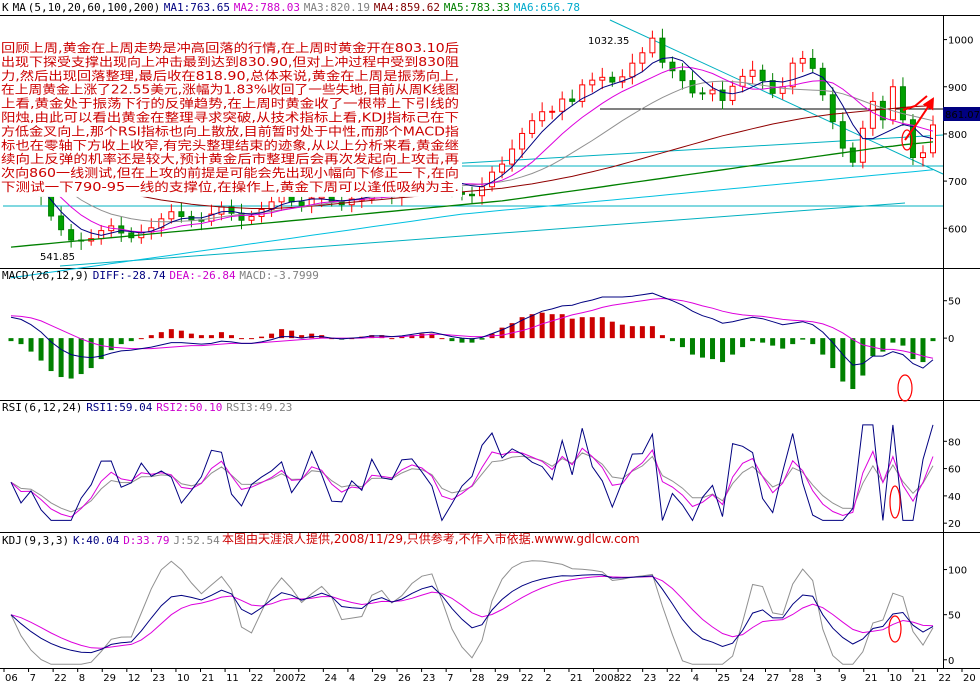  What do you see at coordinates (957, 88) in the screenshot?
I see `price-ytick-label: 900` at bounding box center [957, 88].